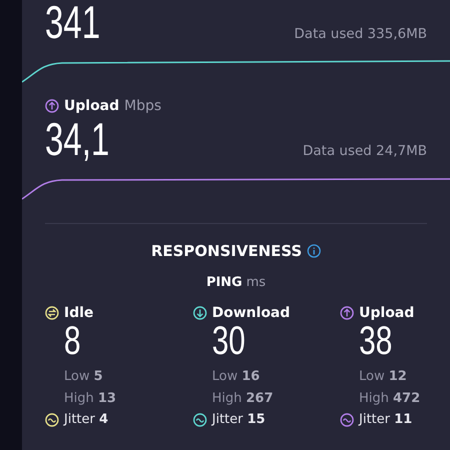  I want to click on low-value-text: Low 12, so click(383, 376).